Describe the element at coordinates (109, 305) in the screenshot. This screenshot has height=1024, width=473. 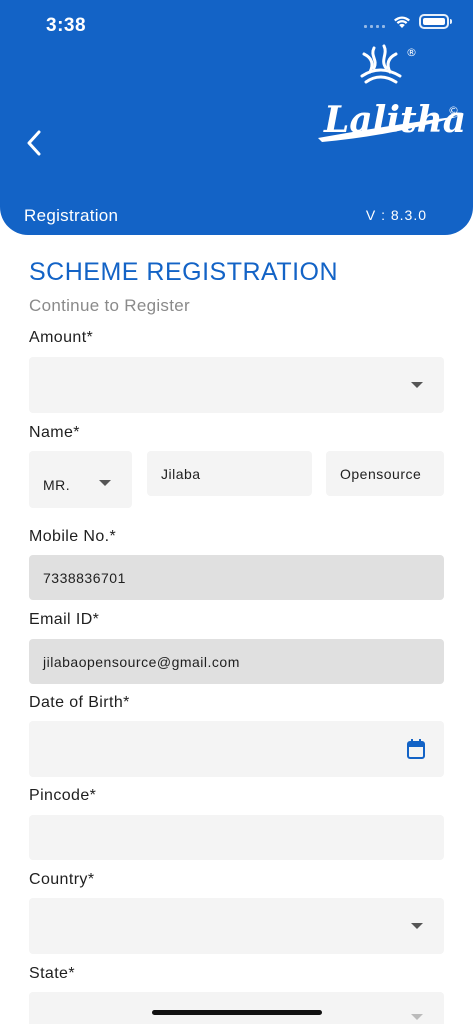
I see `form-subtitle: Continue to Register` at that location.